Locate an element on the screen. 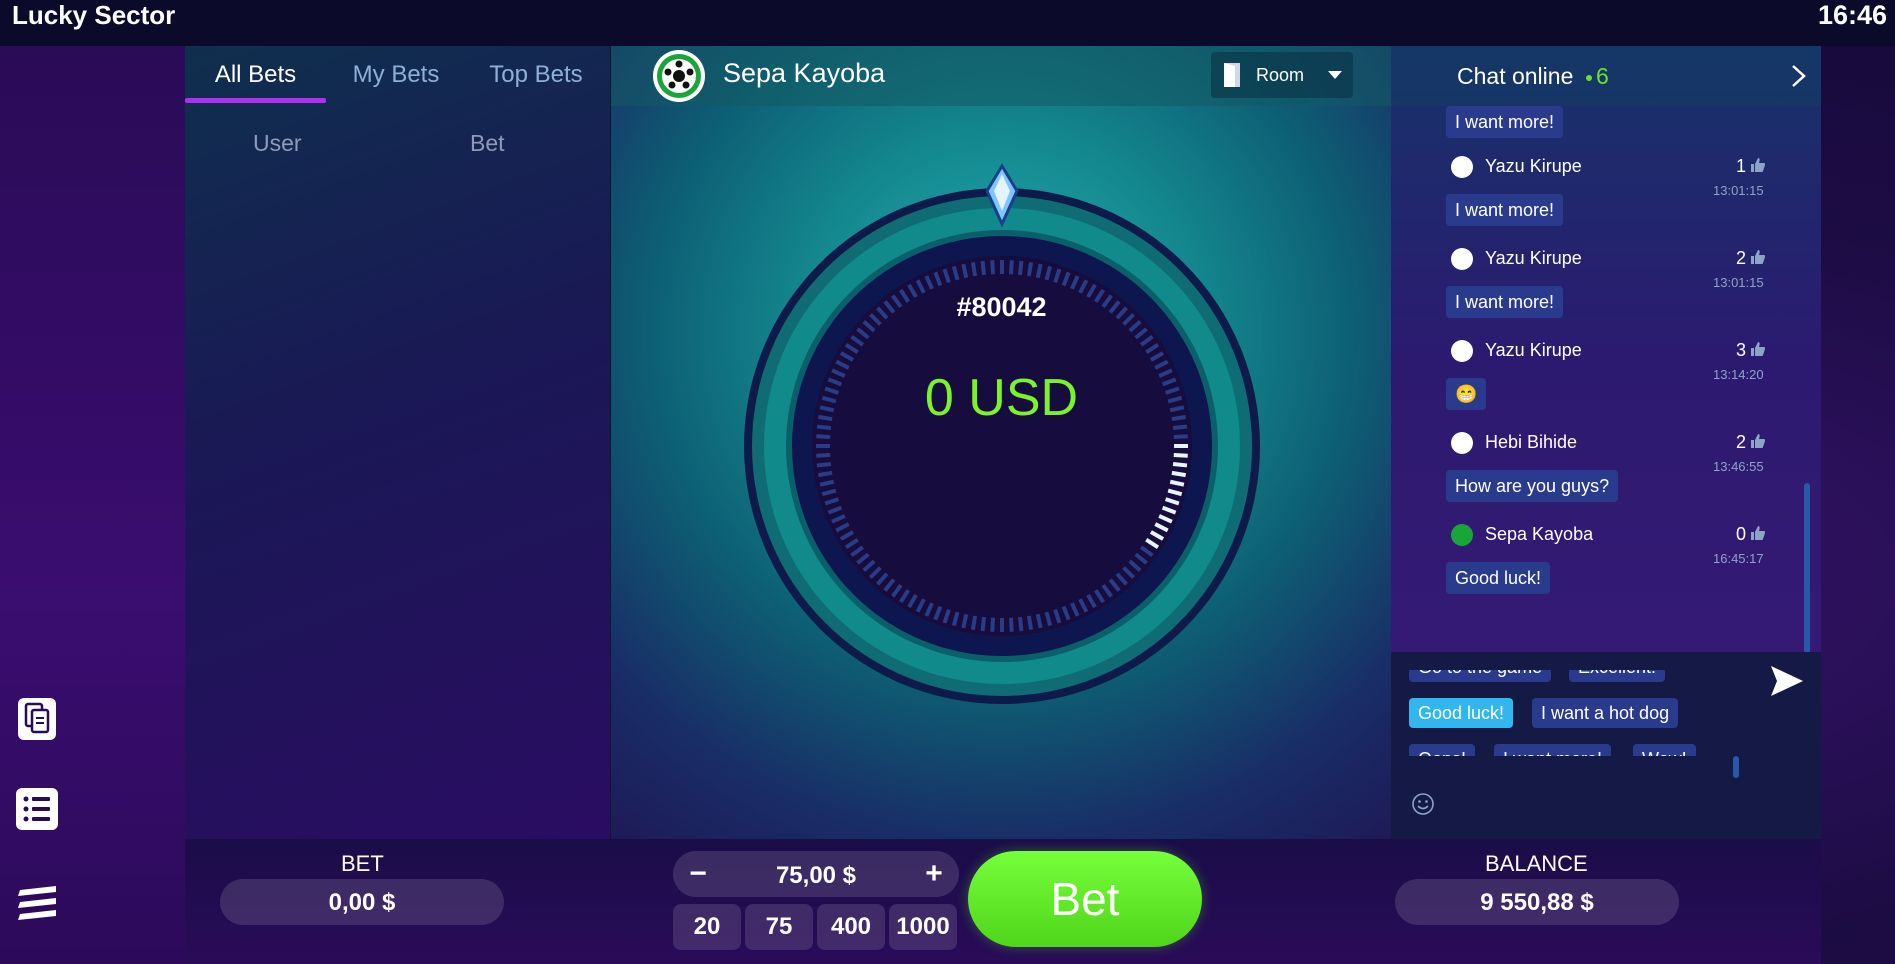  preset-button: 20 is located at coordinates (707, 927).